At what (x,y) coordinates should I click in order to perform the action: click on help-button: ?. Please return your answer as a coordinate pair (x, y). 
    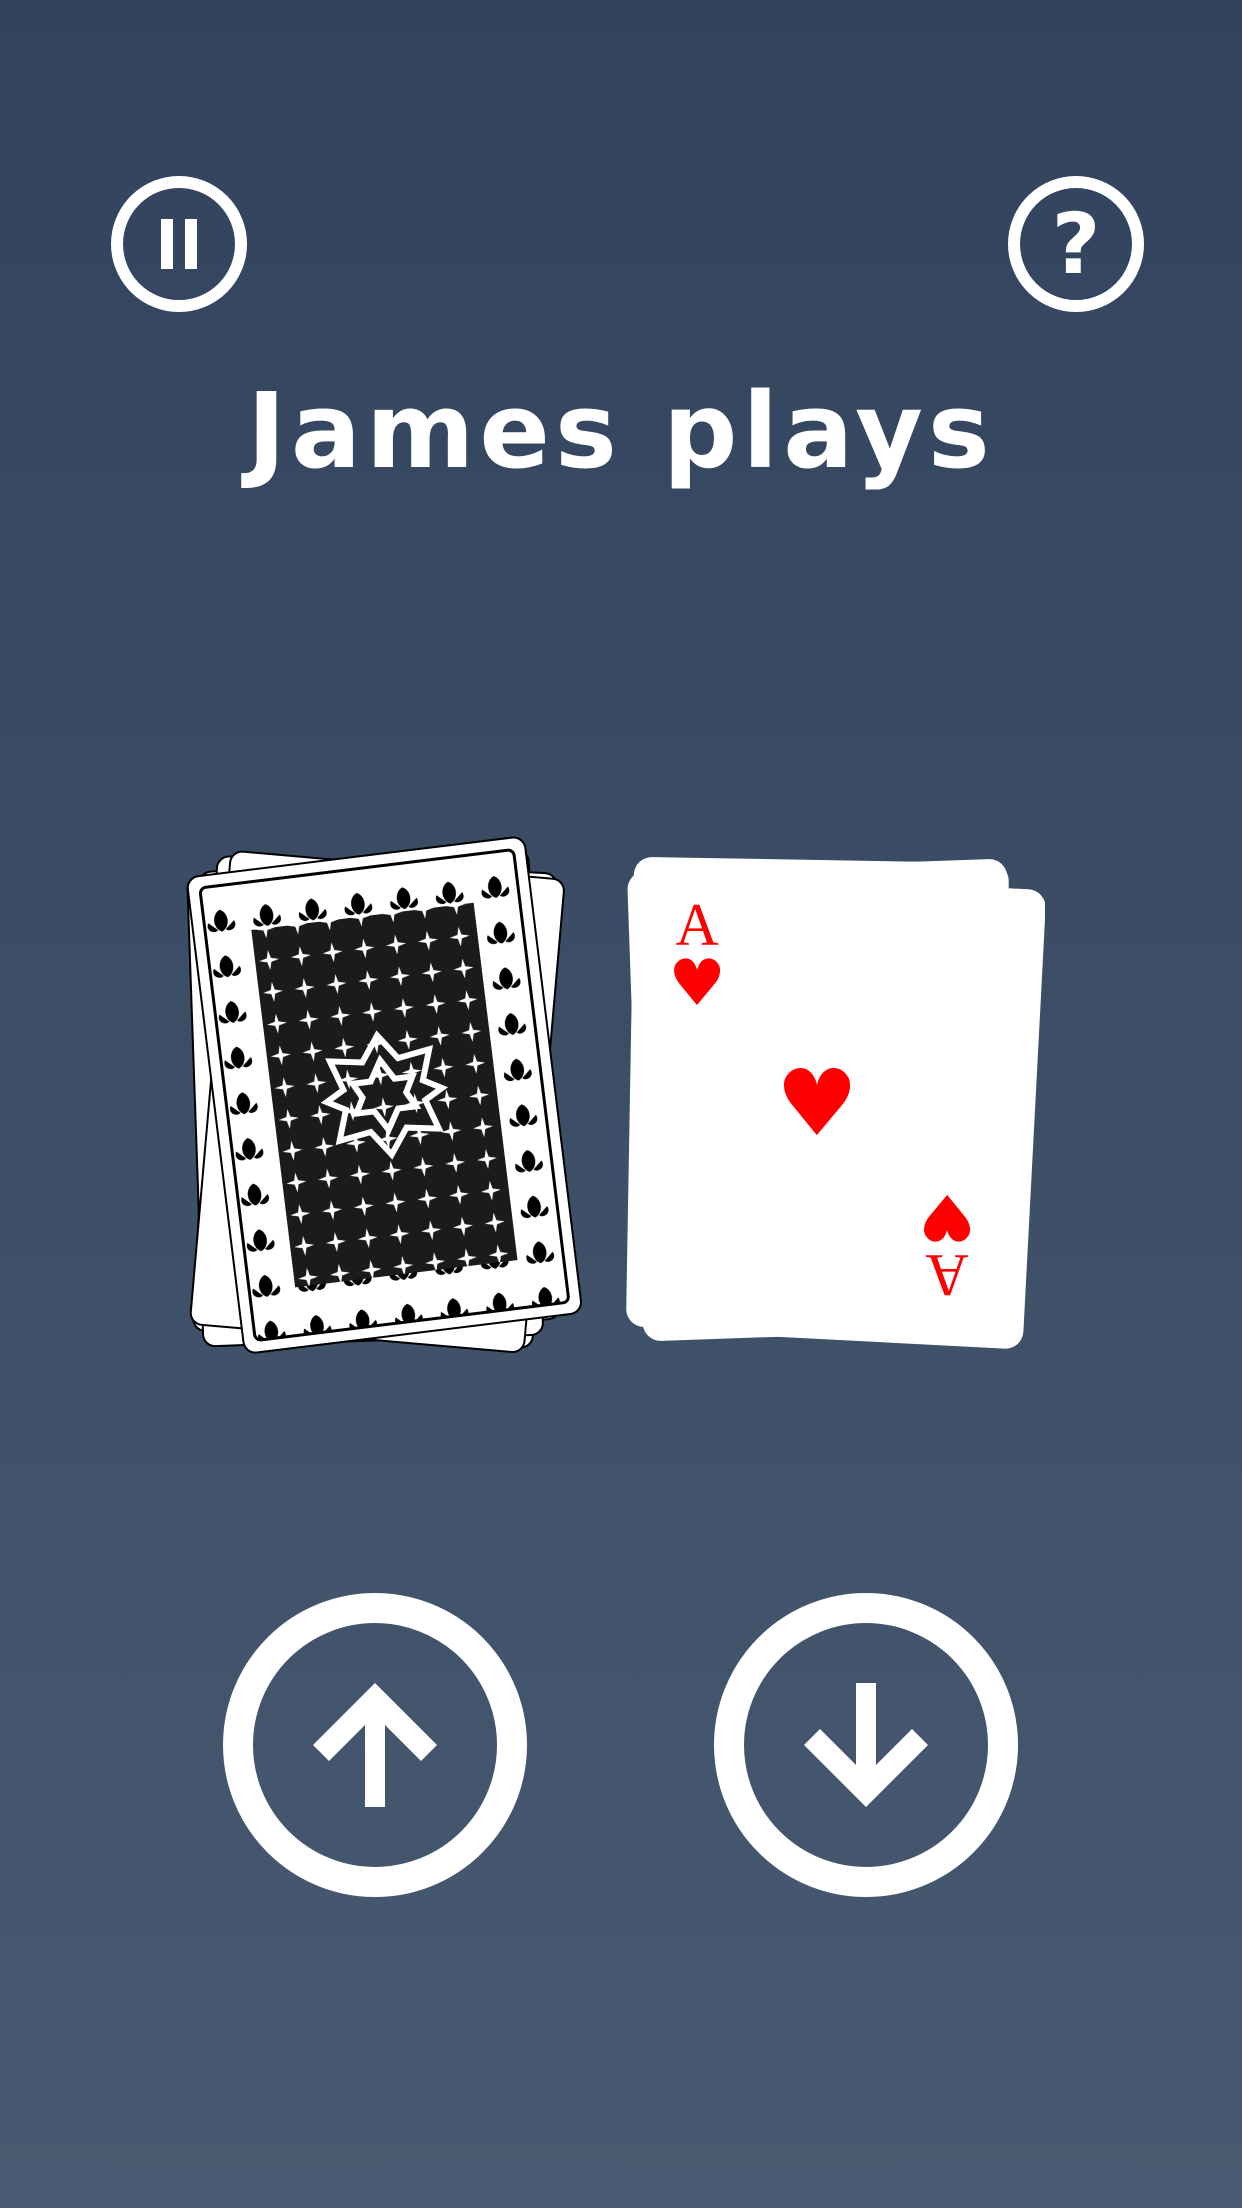
    Looking at the image, I should click on (1076, 244).